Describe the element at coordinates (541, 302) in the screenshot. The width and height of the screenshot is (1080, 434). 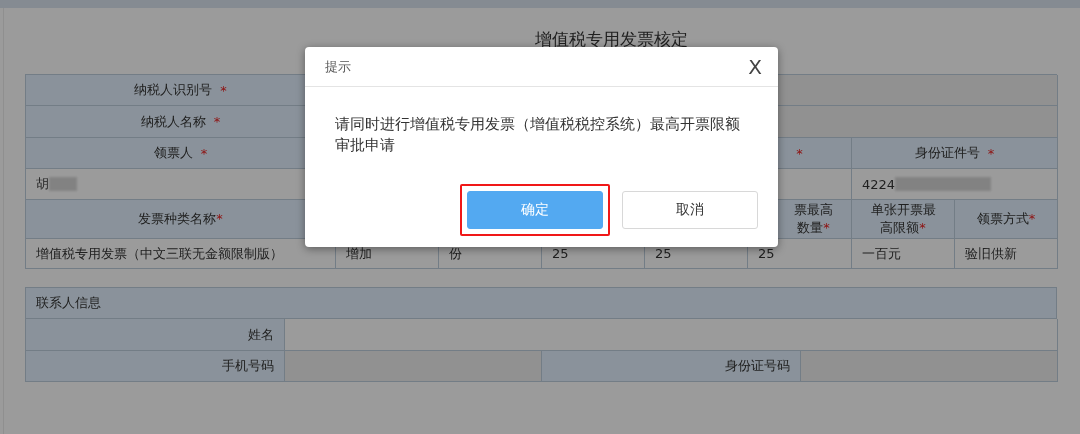
I see `section-header: 联系人信息` at that location.